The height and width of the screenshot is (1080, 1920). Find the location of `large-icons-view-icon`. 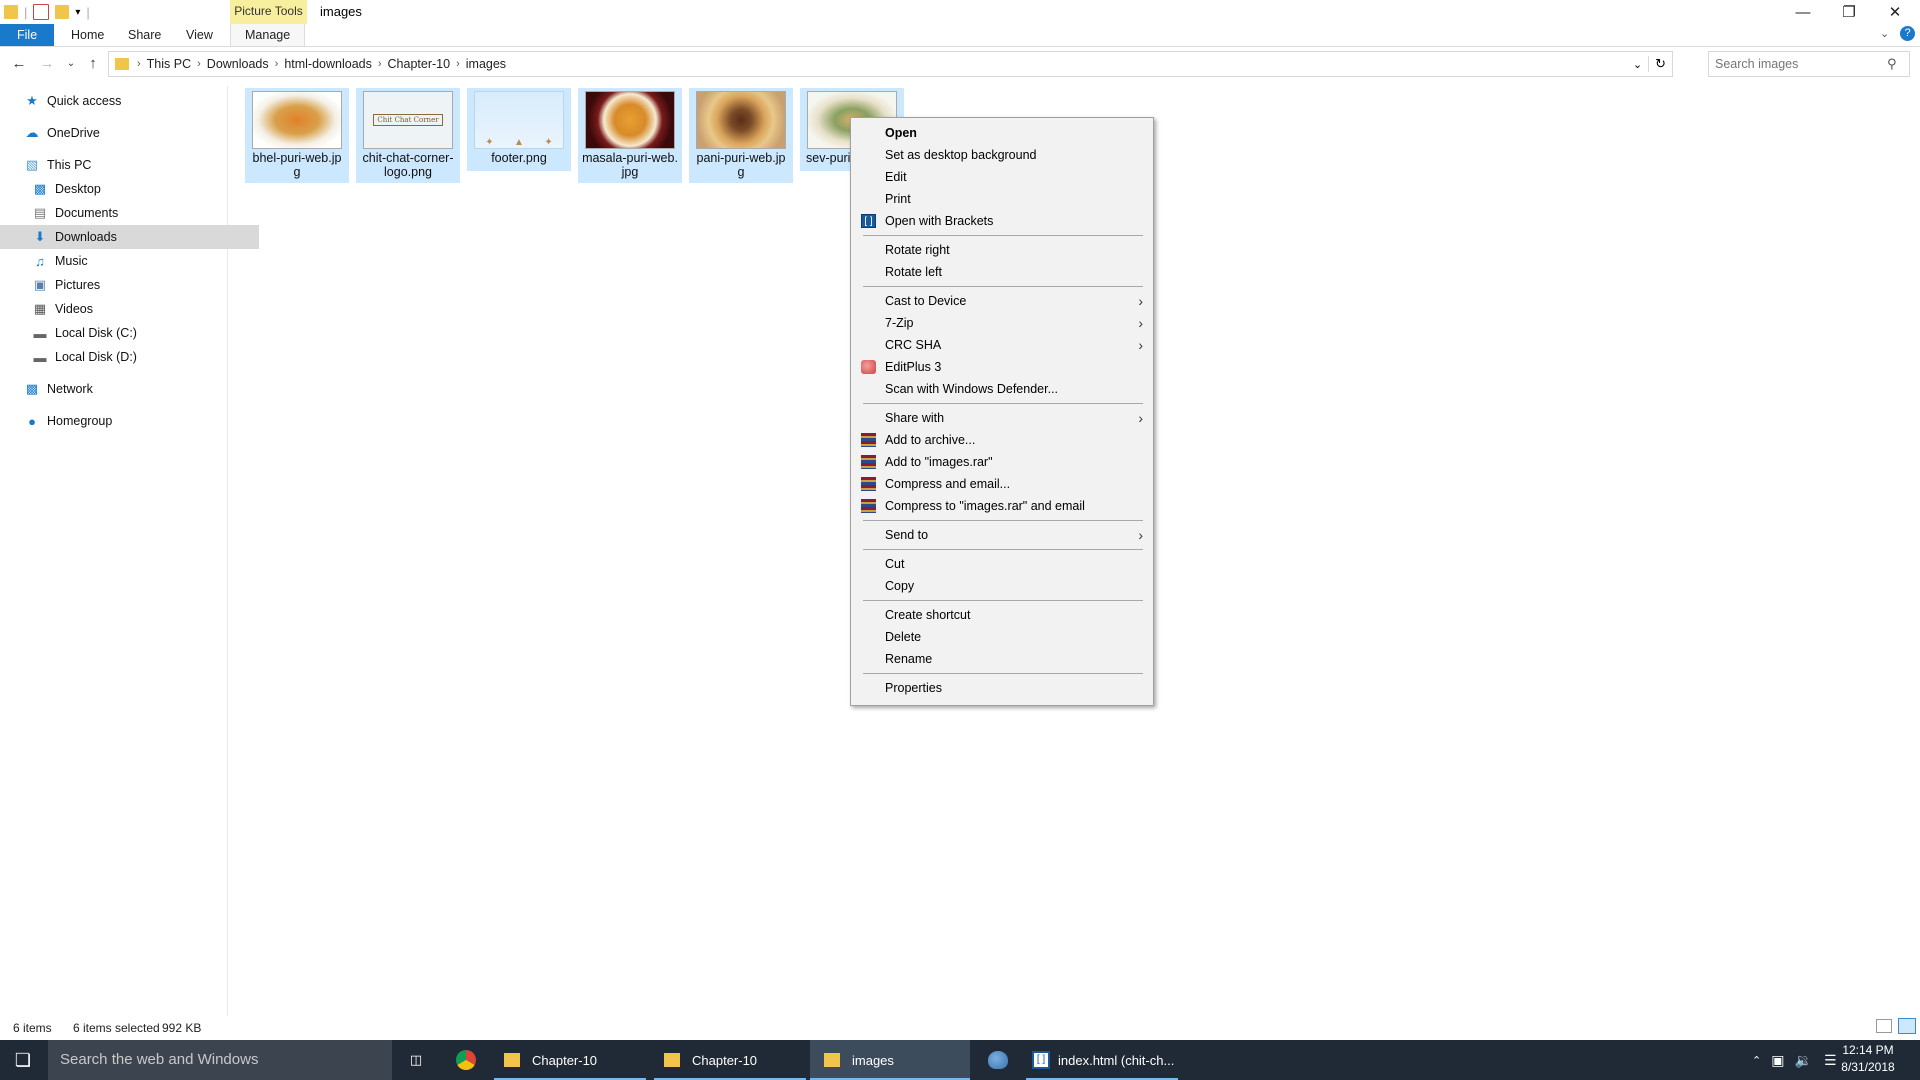

large-icons-view-icon is located at coordinates (1907, 1026).